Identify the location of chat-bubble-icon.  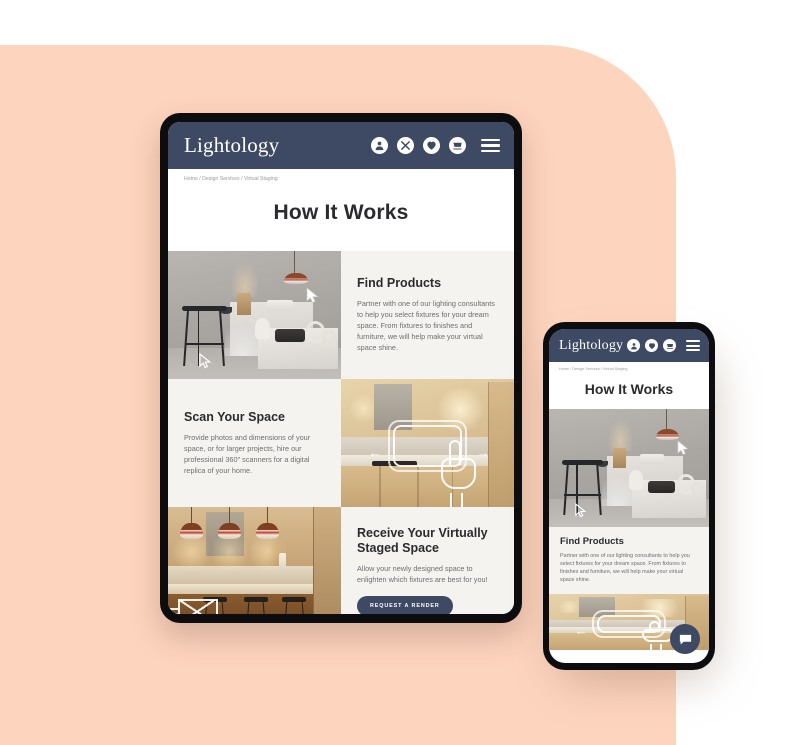
(685, 639).